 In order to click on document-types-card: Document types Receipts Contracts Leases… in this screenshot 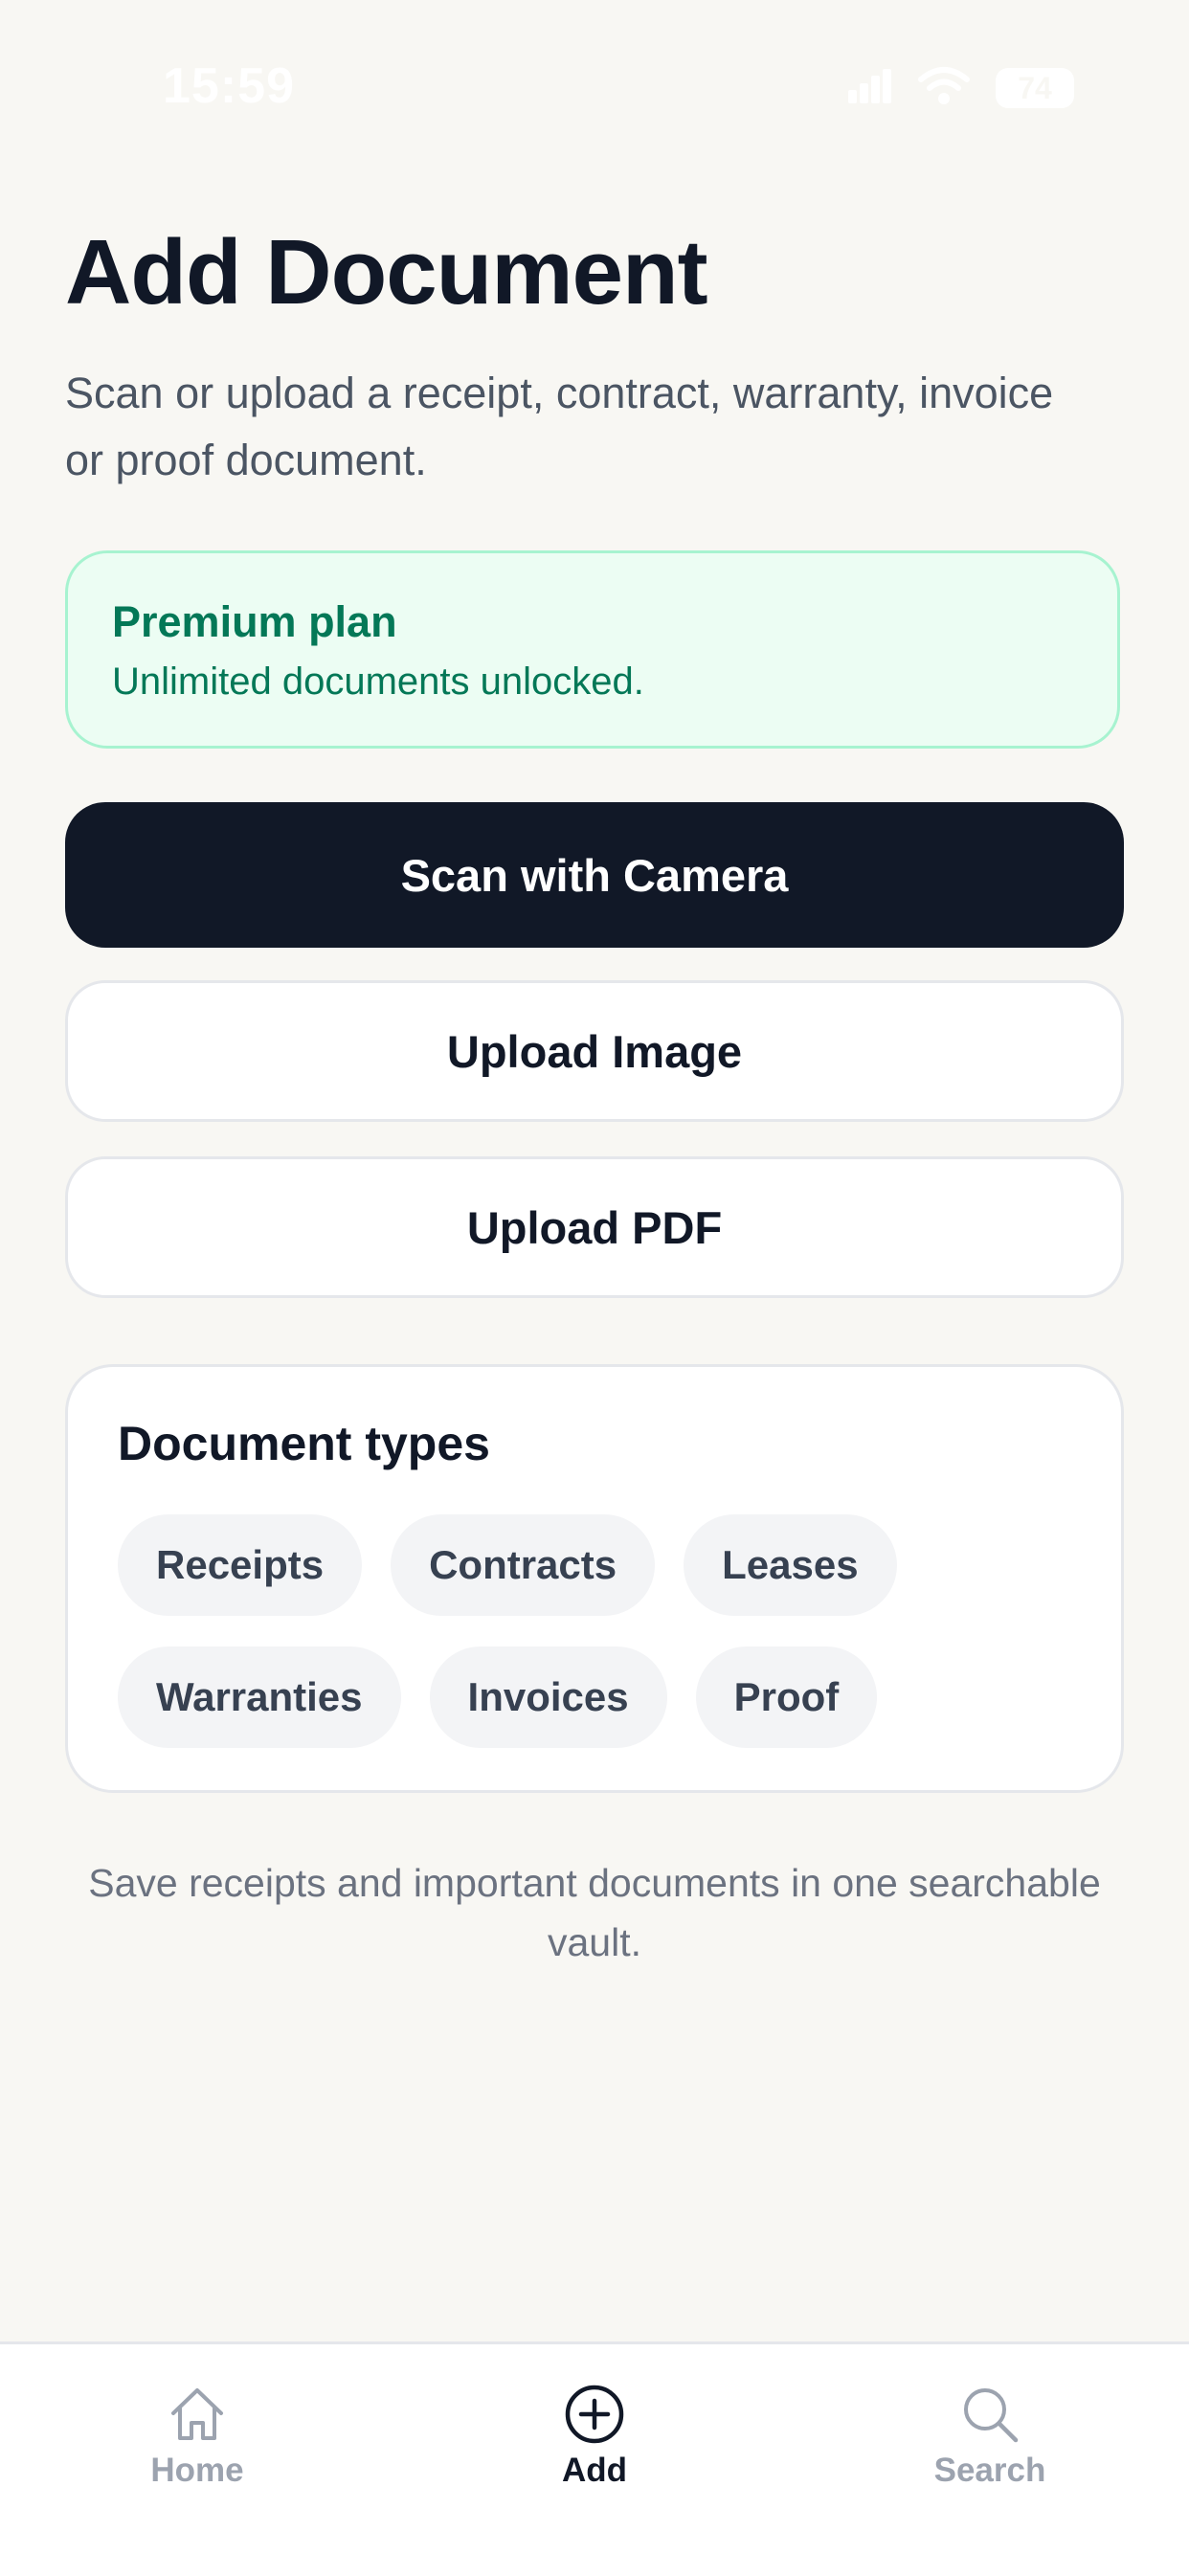, I will do `click(594, 1578)`.